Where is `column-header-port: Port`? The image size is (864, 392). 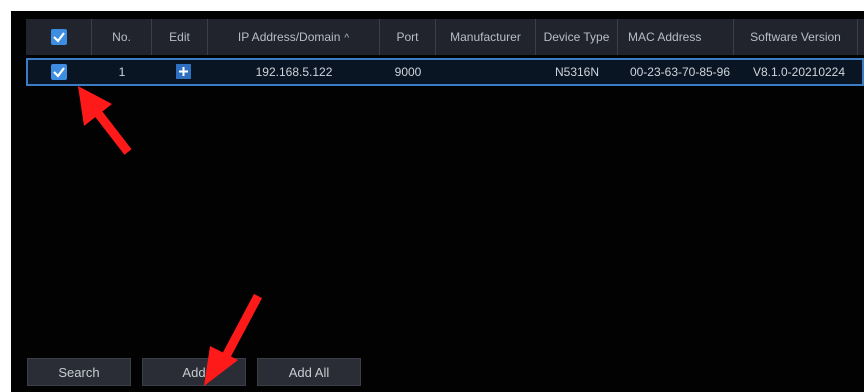
column-header-port: Port is located at coordinates (408, 37).